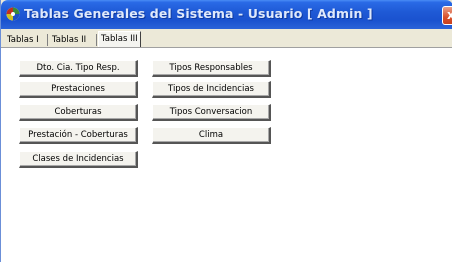 Image resolution: width=452 pixels, height=262 pixels. I want to click on close-icon: x, so click(449, 15).